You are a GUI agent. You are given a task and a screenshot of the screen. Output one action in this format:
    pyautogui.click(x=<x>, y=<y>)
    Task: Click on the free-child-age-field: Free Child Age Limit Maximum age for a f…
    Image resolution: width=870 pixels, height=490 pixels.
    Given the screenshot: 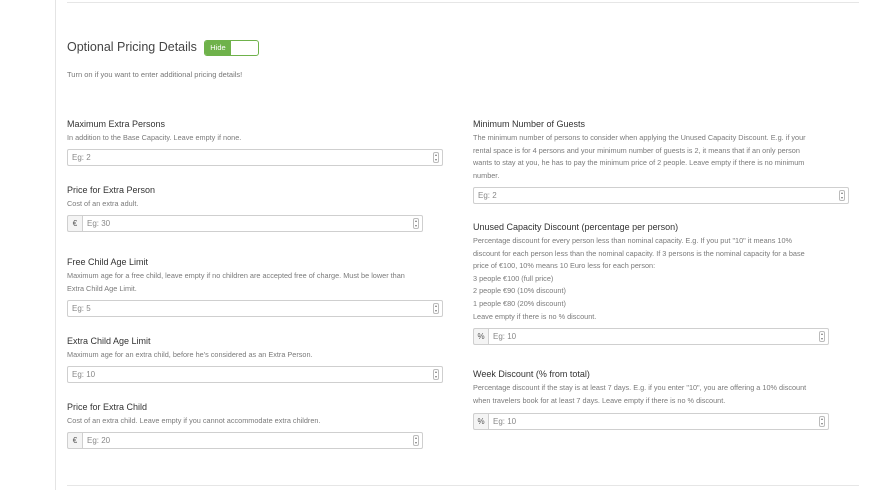 What is the action you would take?
    pyautogui.click(x=257, y=275)
    